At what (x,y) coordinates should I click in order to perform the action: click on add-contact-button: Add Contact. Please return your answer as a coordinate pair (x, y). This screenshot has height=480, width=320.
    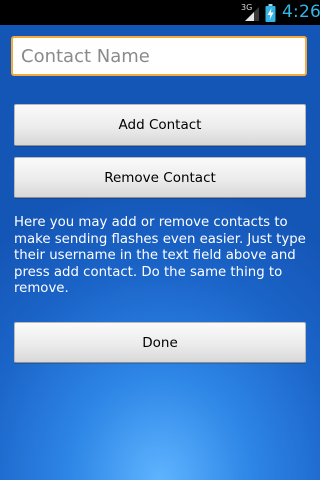
    Looking at the image, I should click on (160, 125).